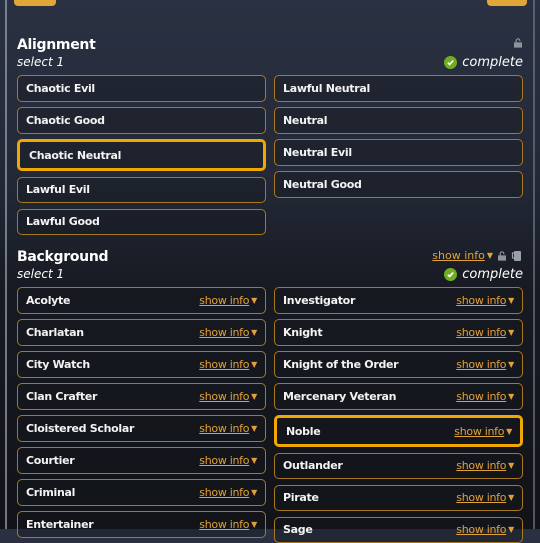  I want to click on option-label: Neutral Good, so click(398, 184).